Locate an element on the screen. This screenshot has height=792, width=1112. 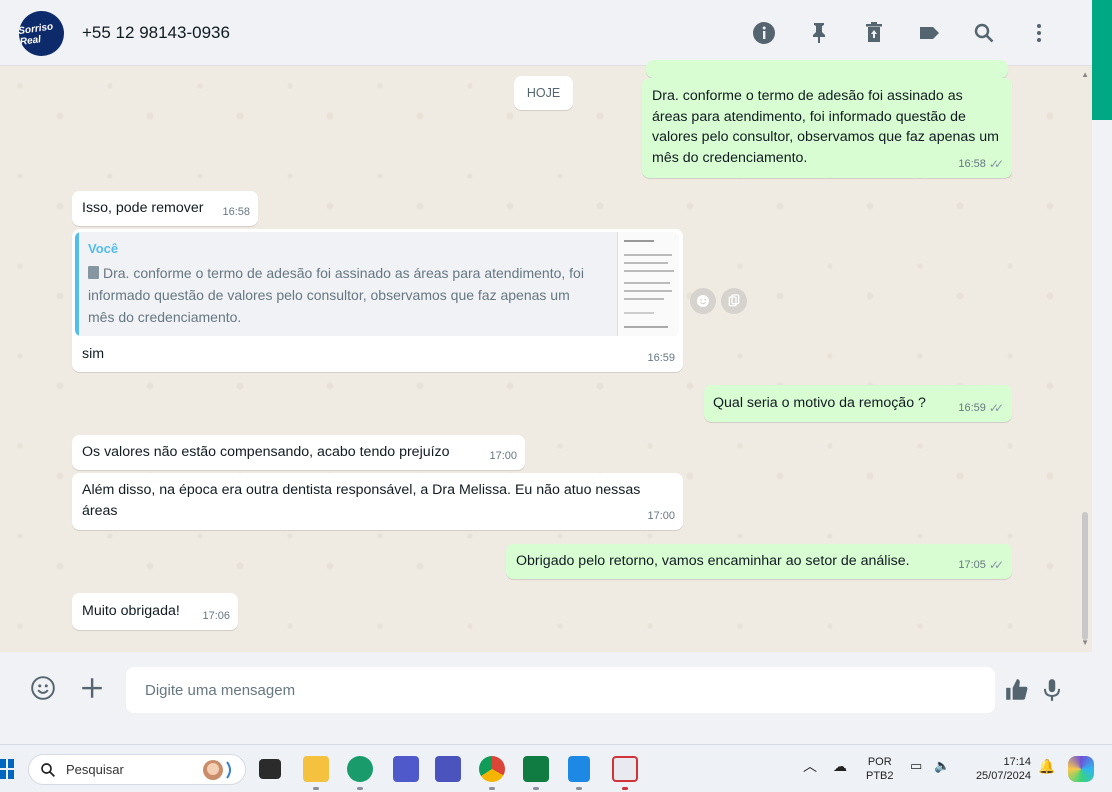
copilot-icon is located at coordinates (1081, 769).